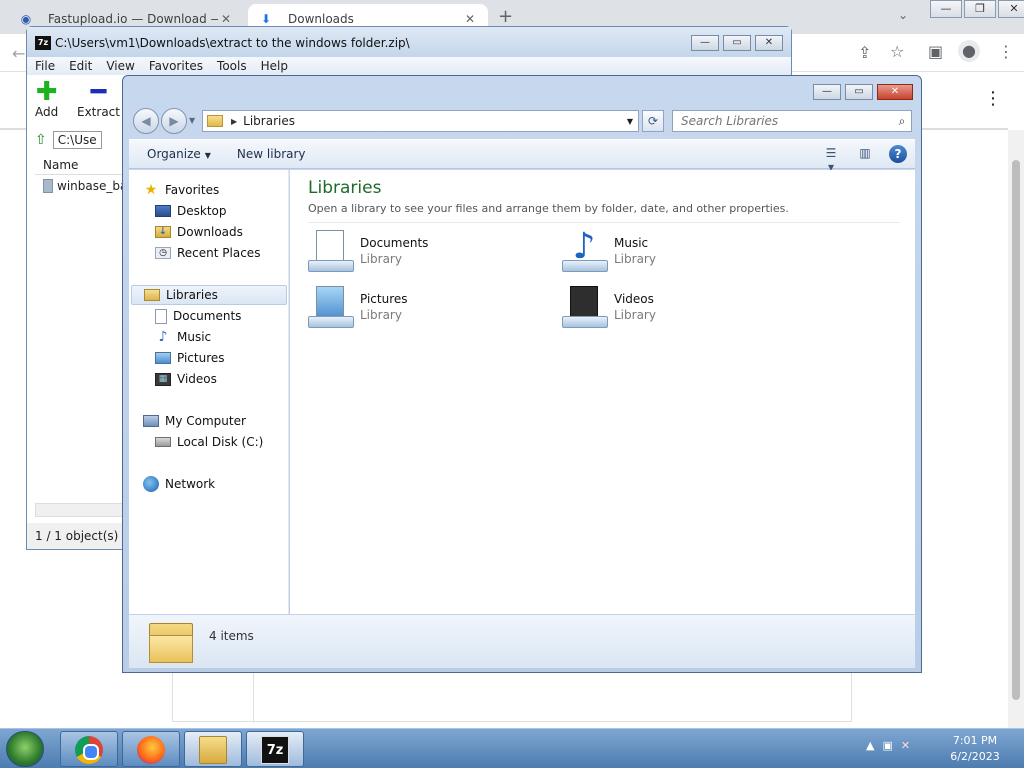 Image resolution: width=1024 pixels, height=768 pixels. What do you see at coordinates (935, 51) in the screenshot?
I see `side-panel-icon: ▣` at bounding box center [935, 51].